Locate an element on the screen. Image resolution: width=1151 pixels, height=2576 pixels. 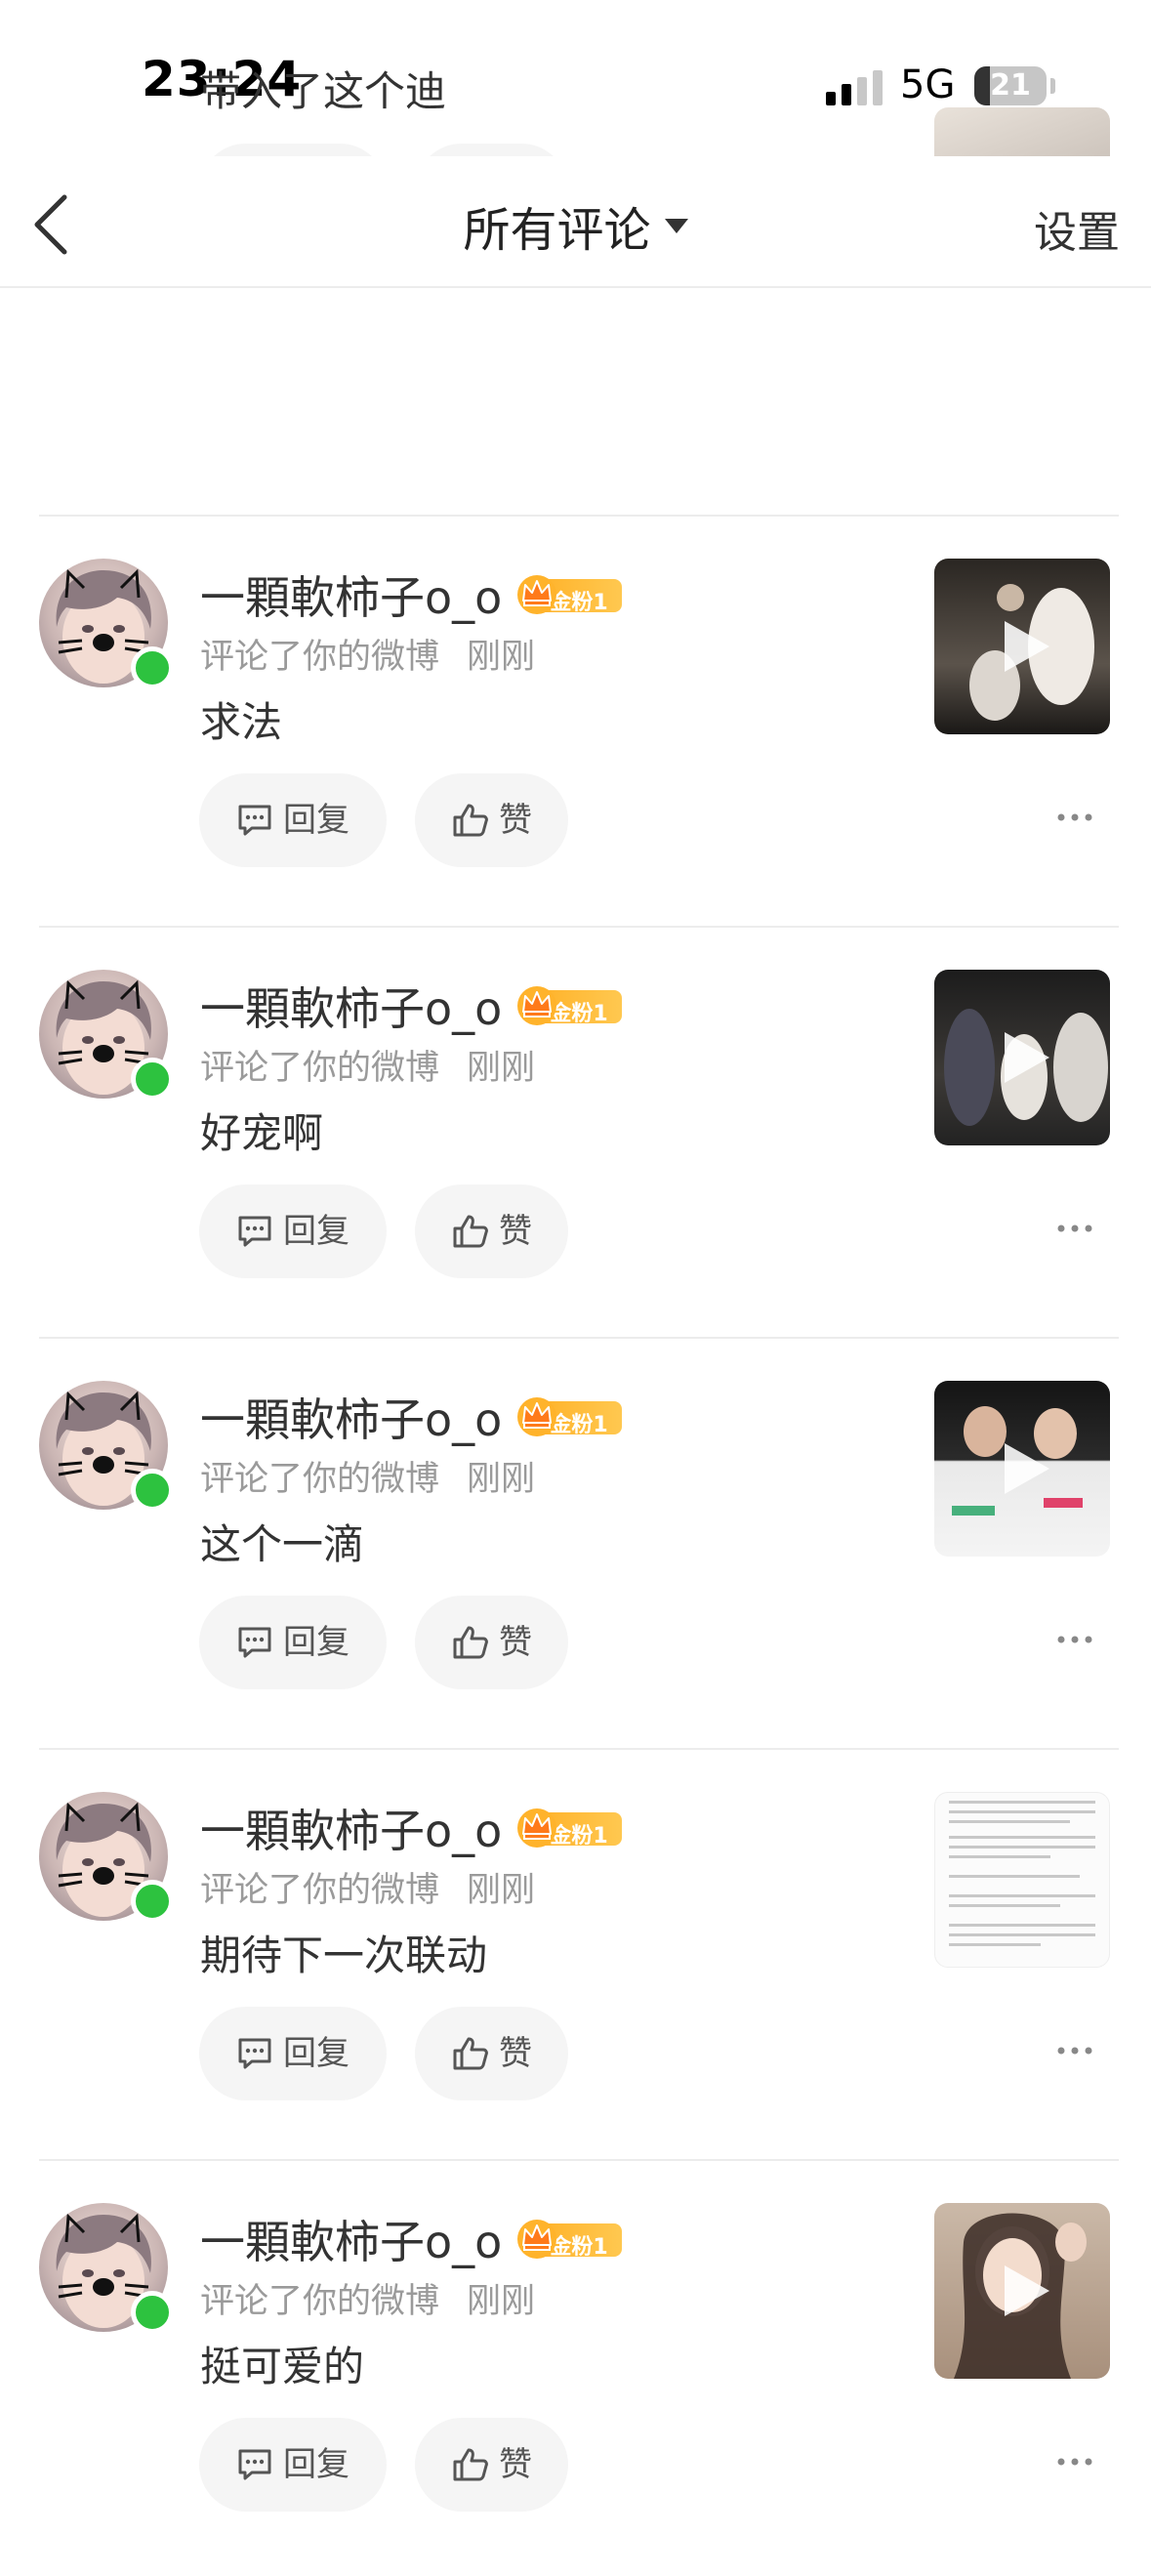
page-title: 所有评论 is located at coordinates (556, 230).